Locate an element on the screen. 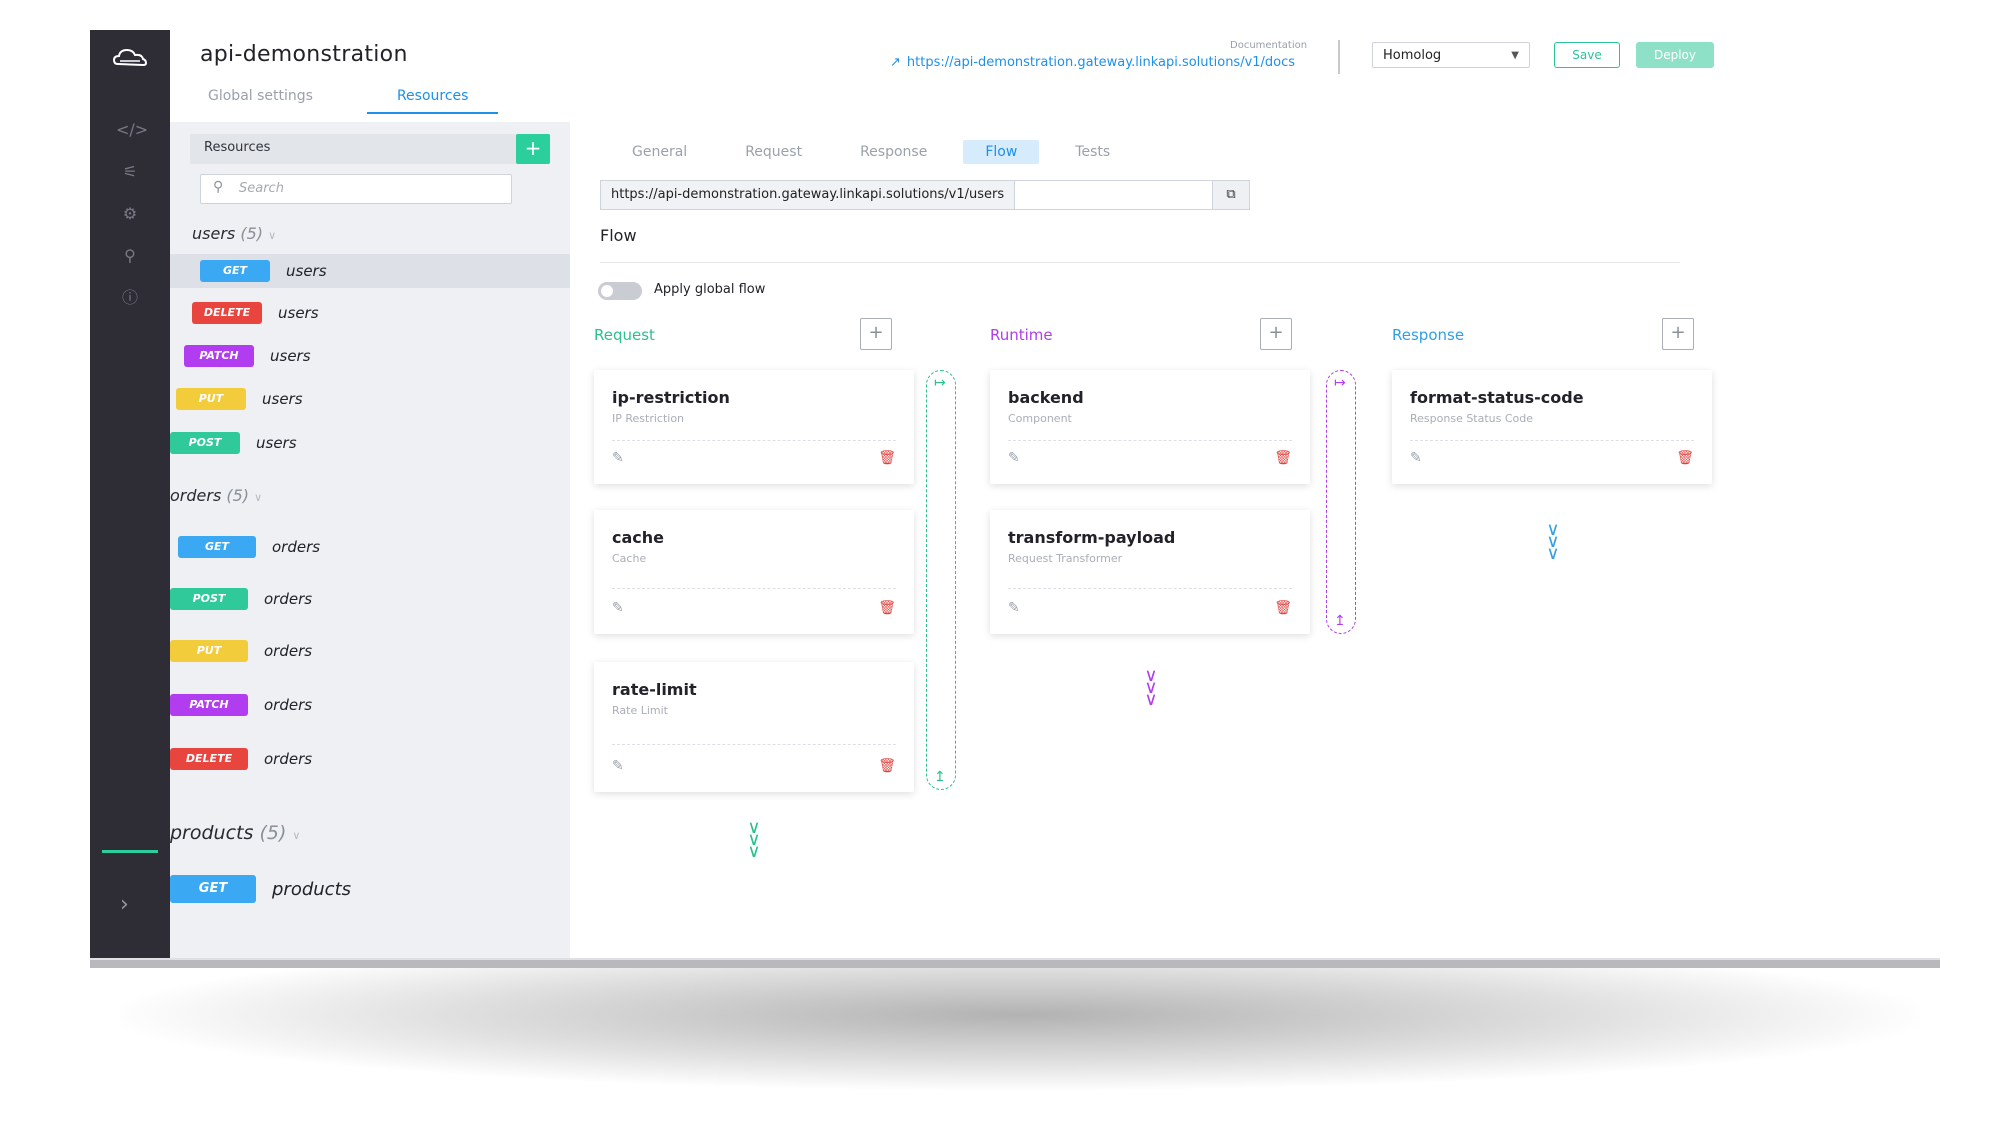 Image resolution: width=2016 pixels, height=1129 pixels. environment-select: Homolog ▼ is located at coordinates (1451, 55).